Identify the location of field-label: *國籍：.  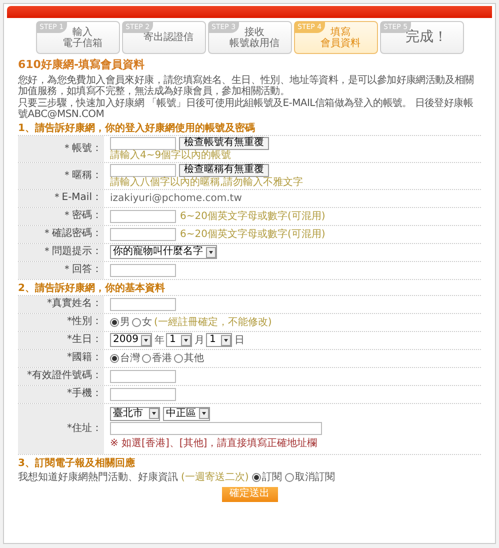
(61, 358).